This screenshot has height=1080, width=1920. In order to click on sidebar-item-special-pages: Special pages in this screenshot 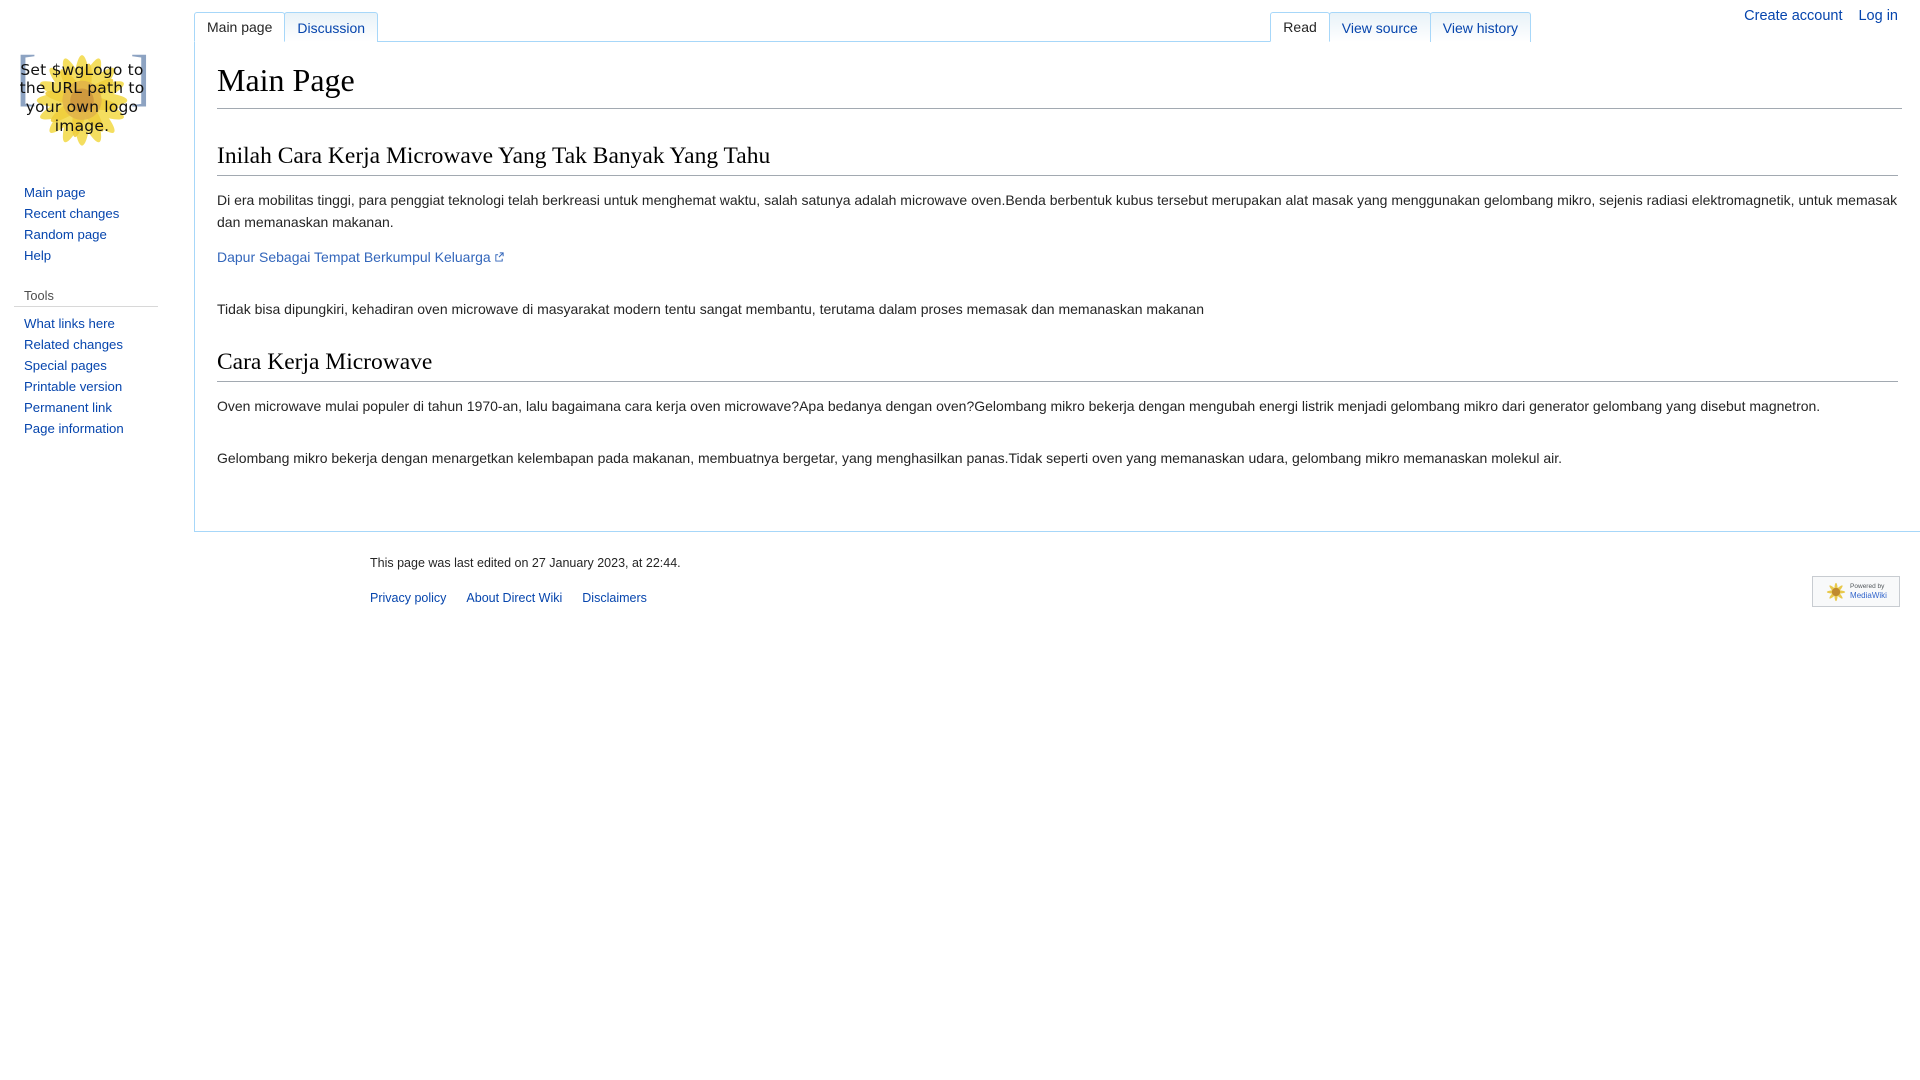, I will do `click(100, 365)`.